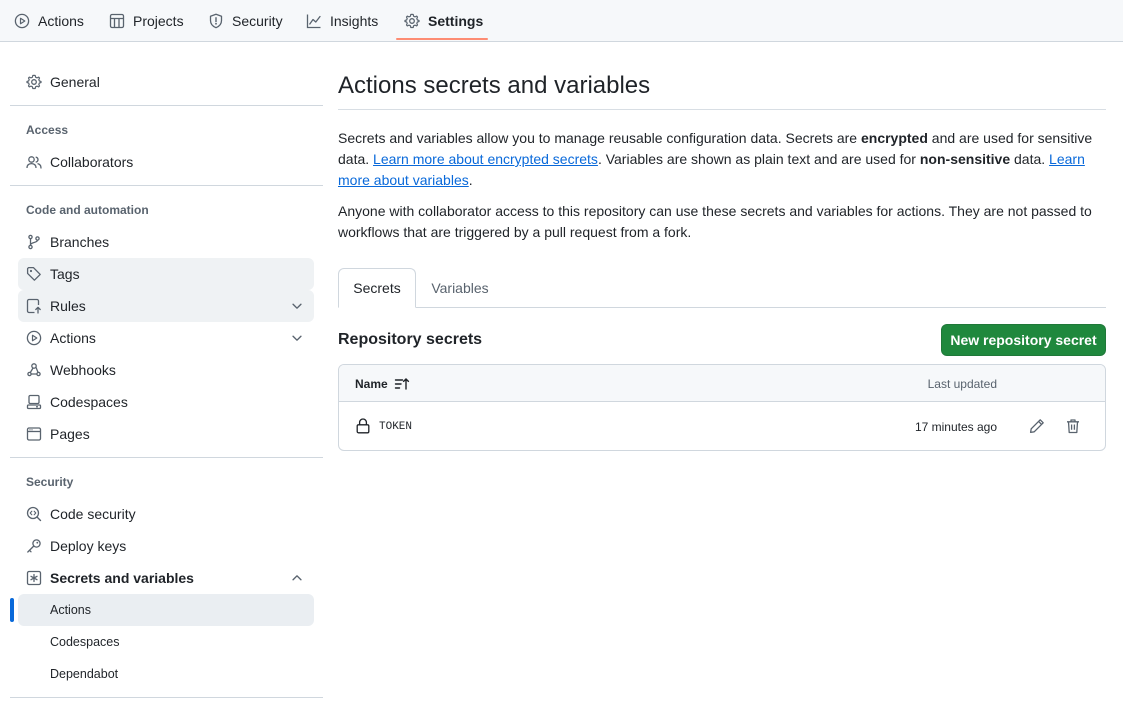  I want to click on sidebar-subitem-dependabot: Dependabot, so click(166, 674).